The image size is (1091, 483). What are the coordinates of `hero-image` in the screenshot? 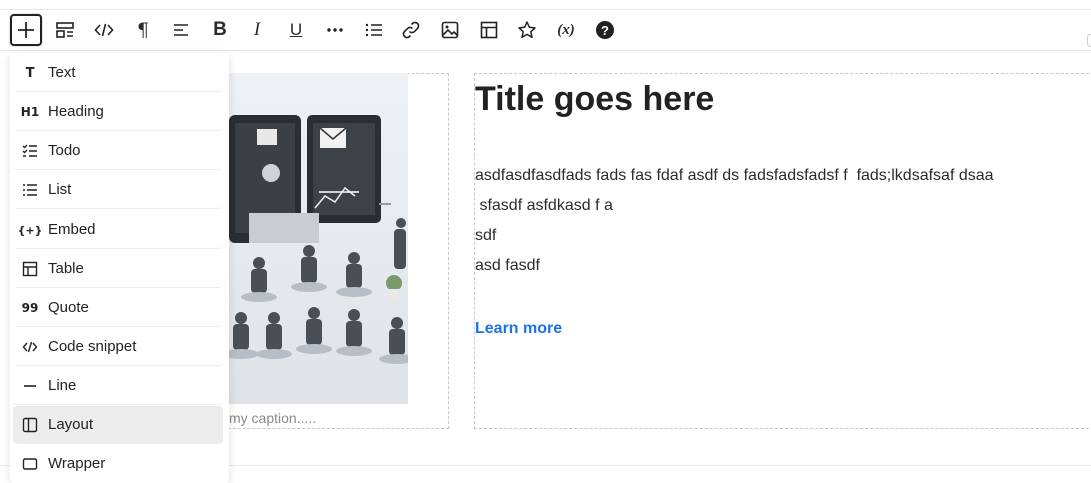 It's located at (318, 238).